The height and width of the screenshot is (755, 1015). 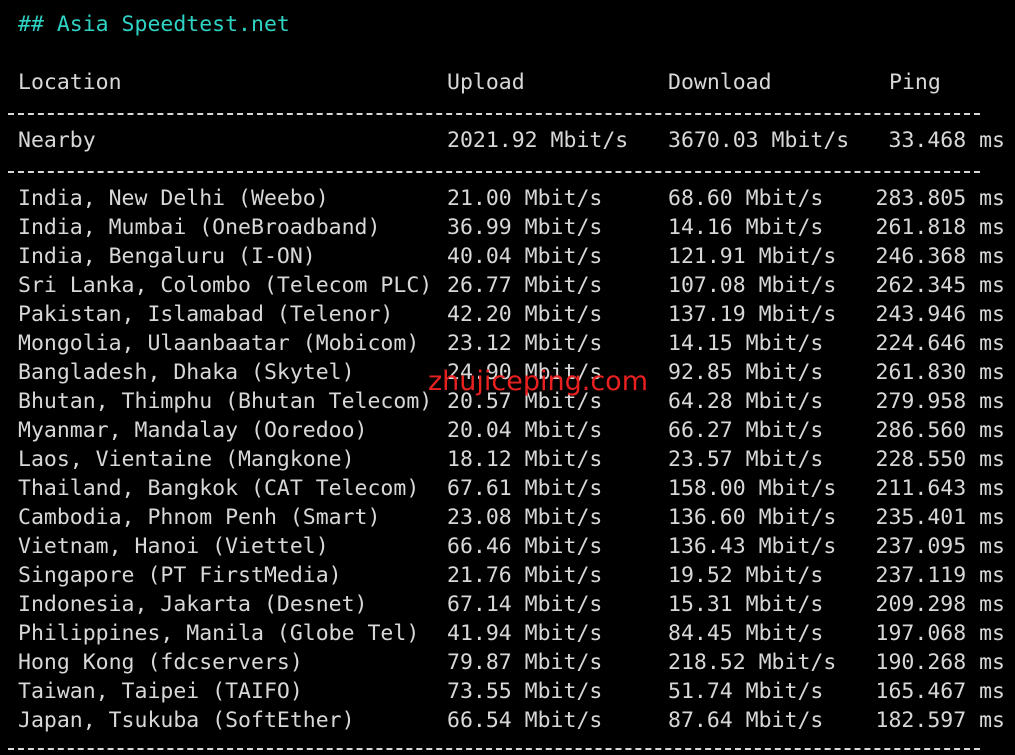 I want to click on row-upload: 42.20 Mbit/s, so click(x=525, y=314).